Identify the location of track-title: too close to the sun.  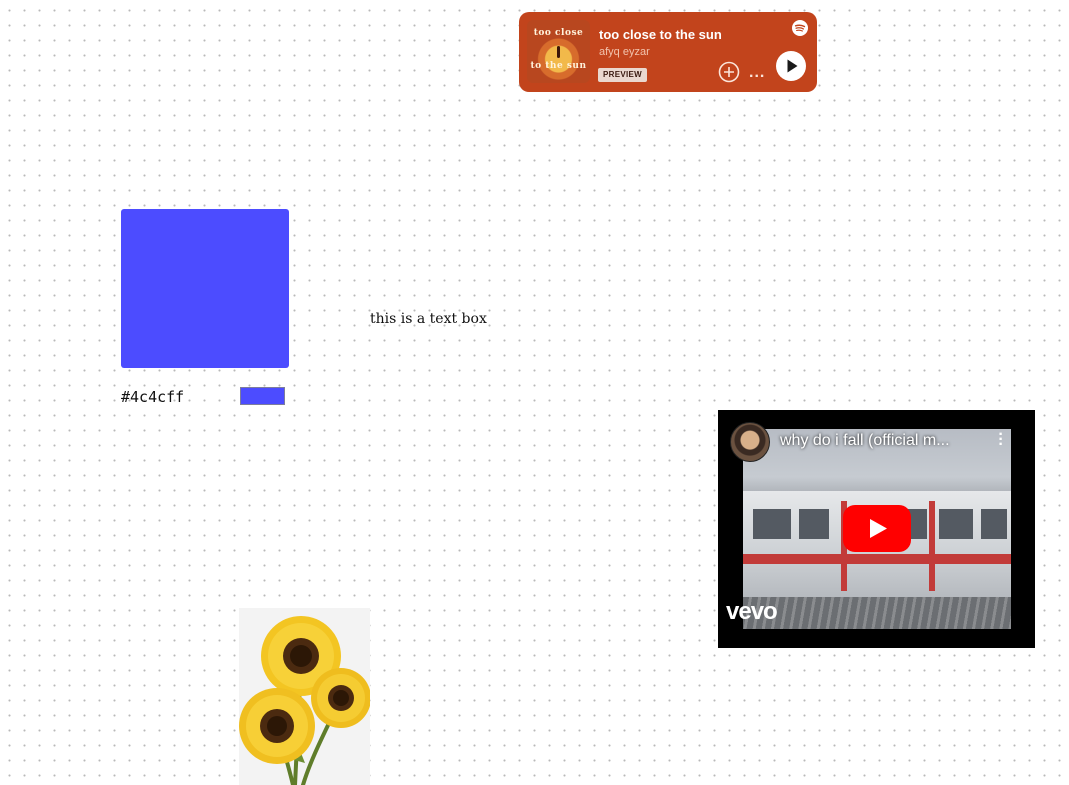
(660, 34).